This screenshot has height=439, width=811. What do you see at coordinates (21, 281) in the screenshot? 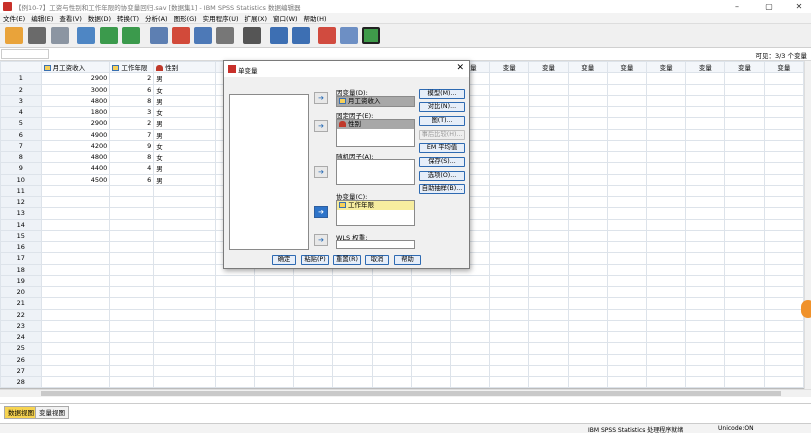
I see `row-number: 19` at bounding box center [21, 281].